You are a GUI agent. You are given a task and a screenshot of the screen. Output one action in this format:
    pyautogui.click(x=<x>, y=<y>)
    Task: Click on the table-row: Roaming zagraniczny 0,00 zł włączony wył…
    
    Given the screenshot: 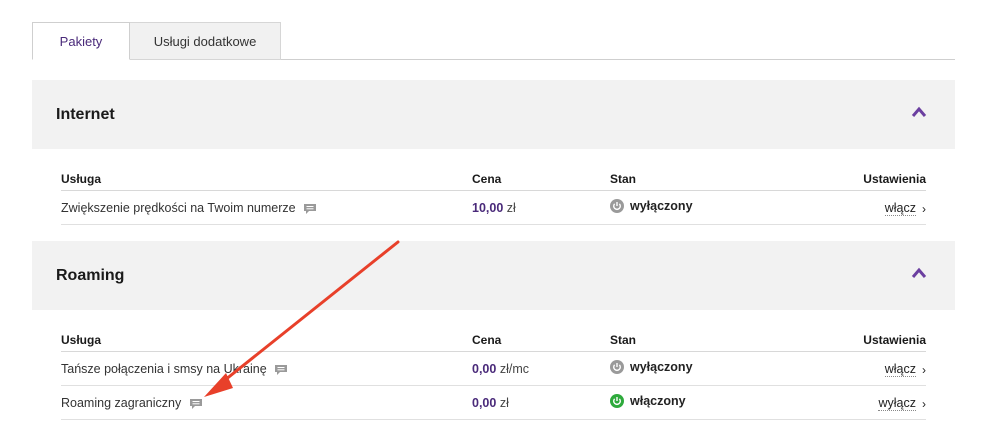 What is the action you would take?
    pyautogui.click(x=493, y=403)
    